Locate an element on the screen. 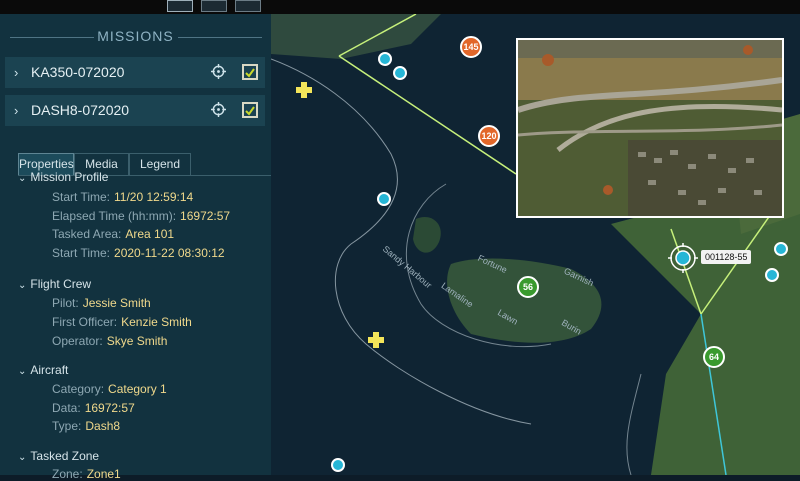 The height and width of the screenshot is (481, 800). detail-row: Tasked Area: Area 101 is located at coordinates (113, 234).